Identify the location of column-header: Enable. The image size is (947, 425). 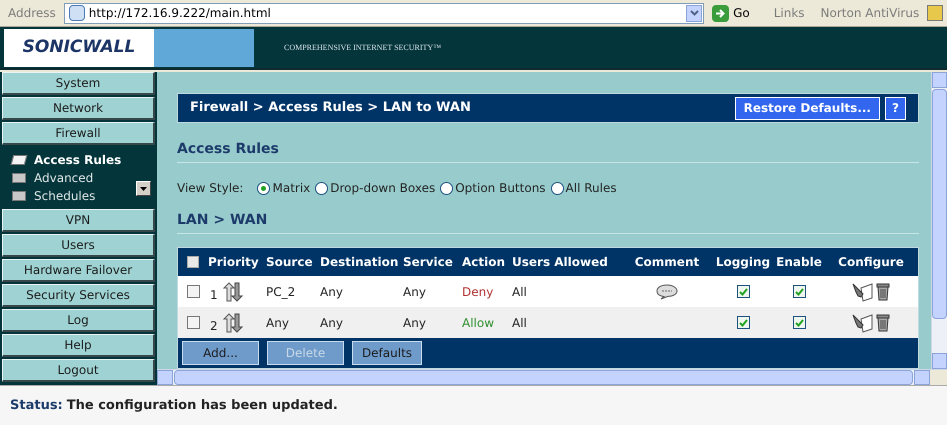
(799, 262).